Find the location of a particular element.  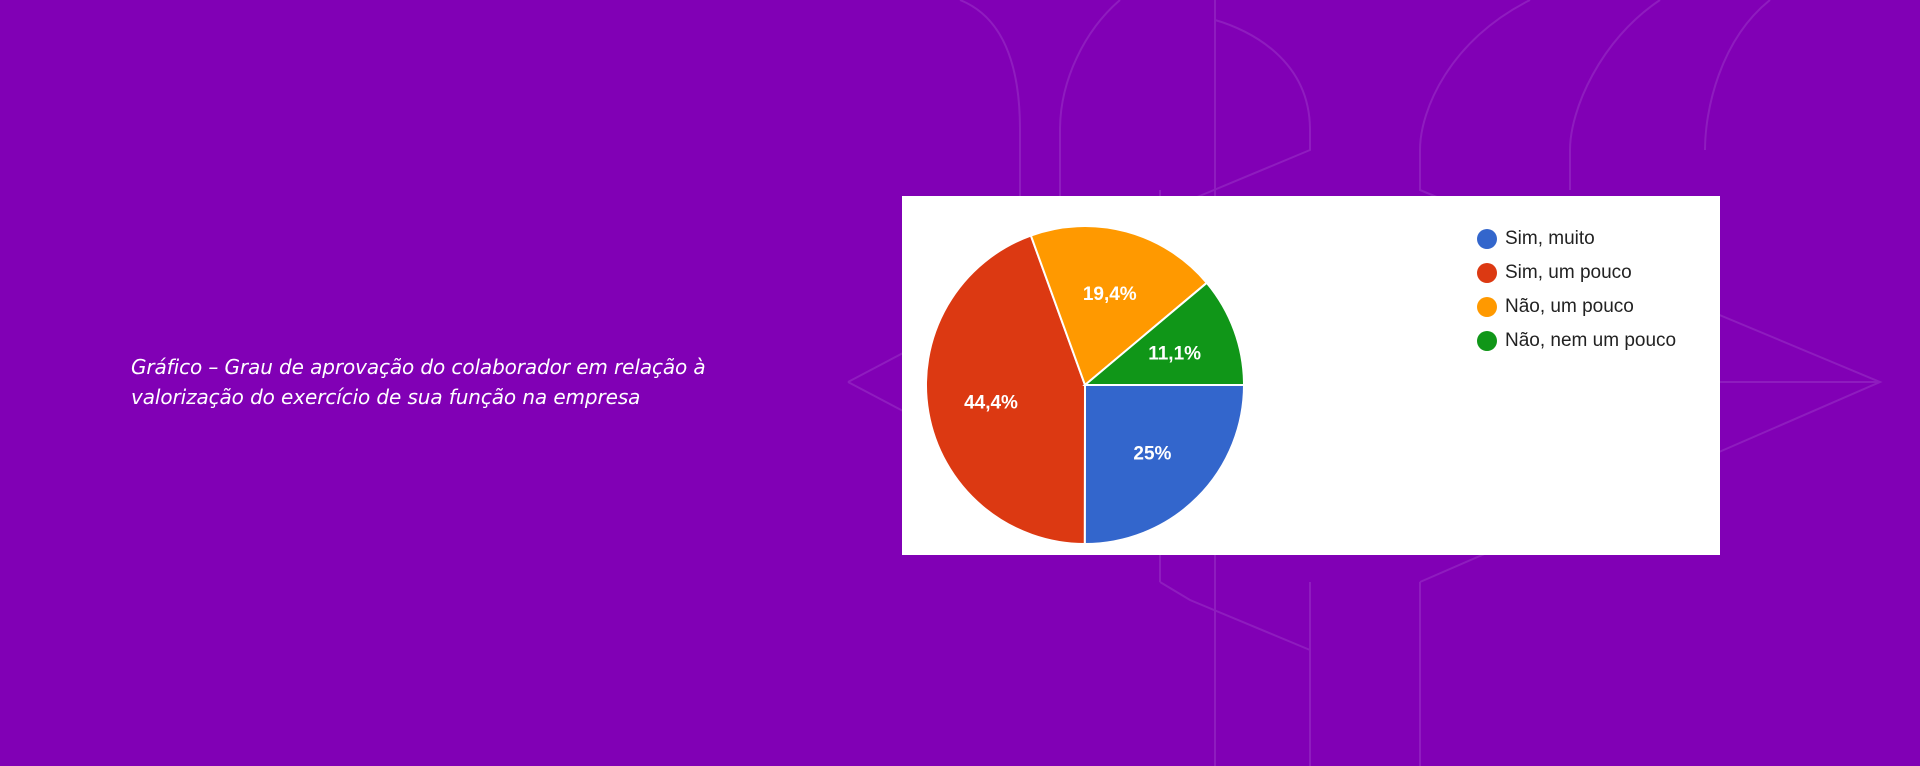

legend-item-0: Sim, muito is located at coordinates (1576, 239).